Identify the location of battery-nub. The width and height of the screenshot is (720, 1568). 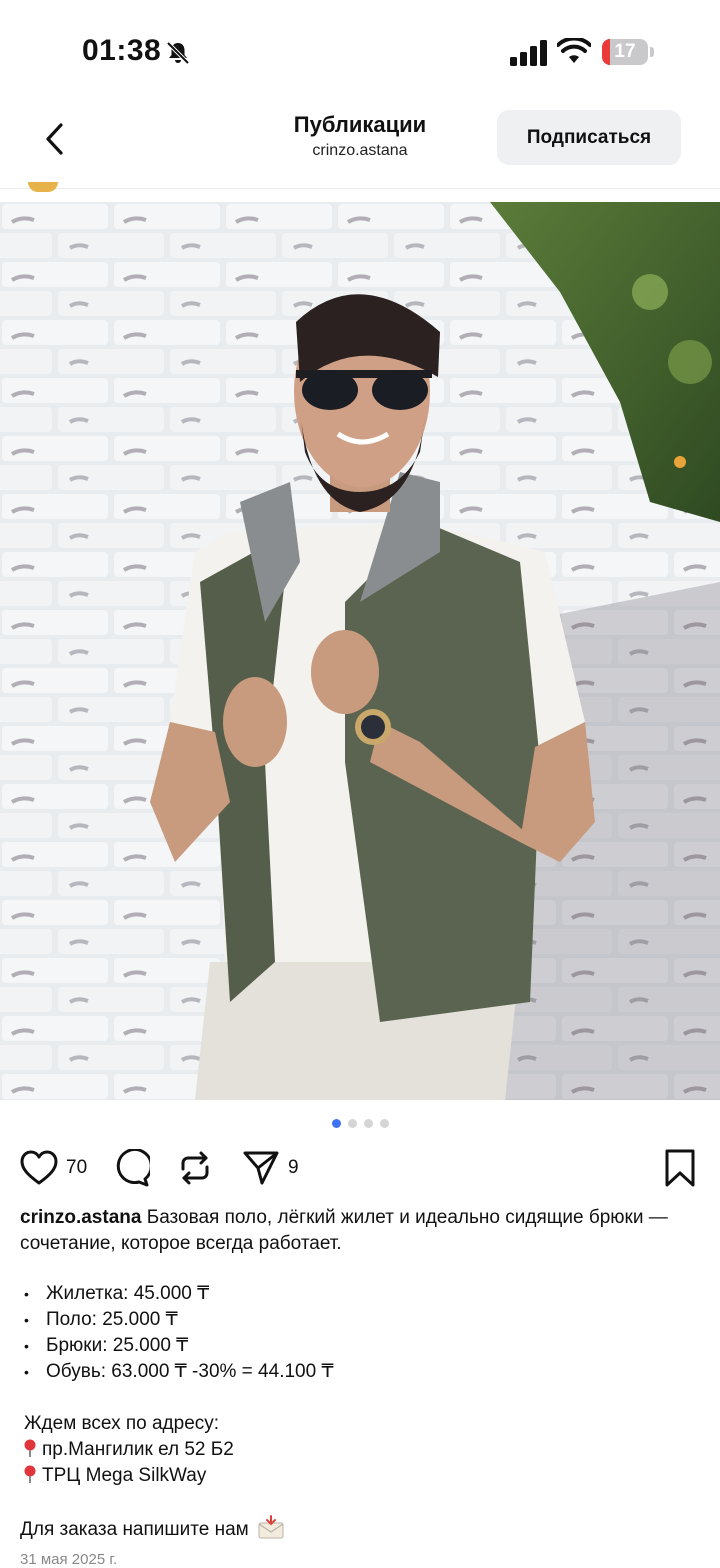
(652, 52).